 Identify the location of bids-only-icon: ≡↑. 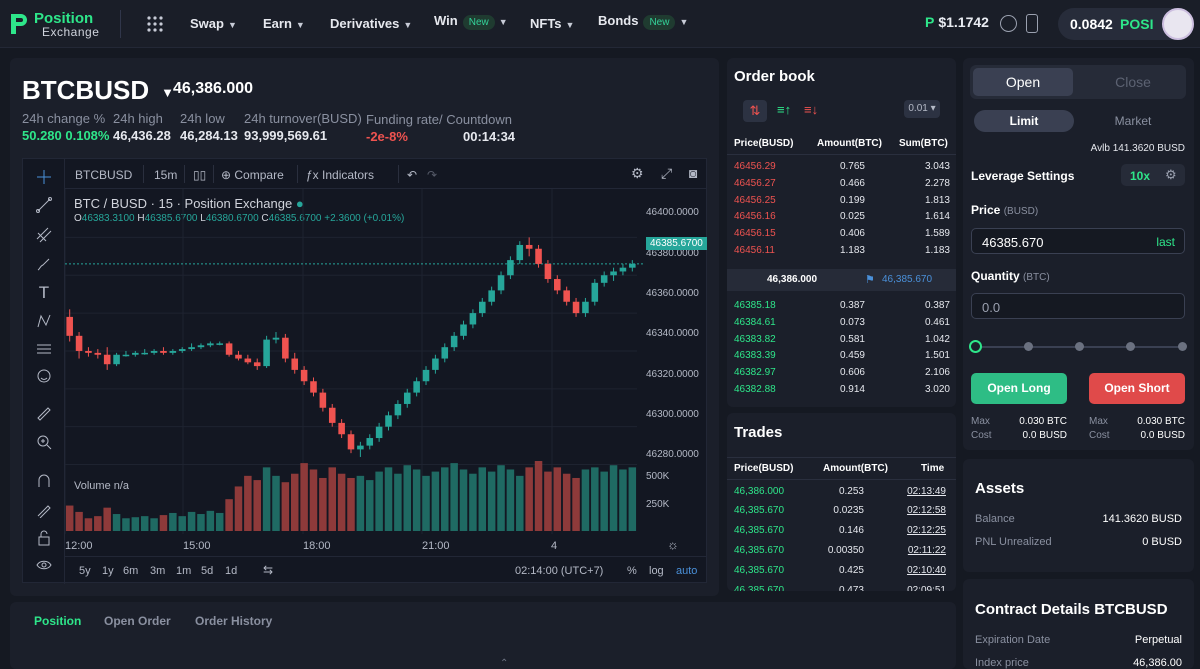
(784, 109).